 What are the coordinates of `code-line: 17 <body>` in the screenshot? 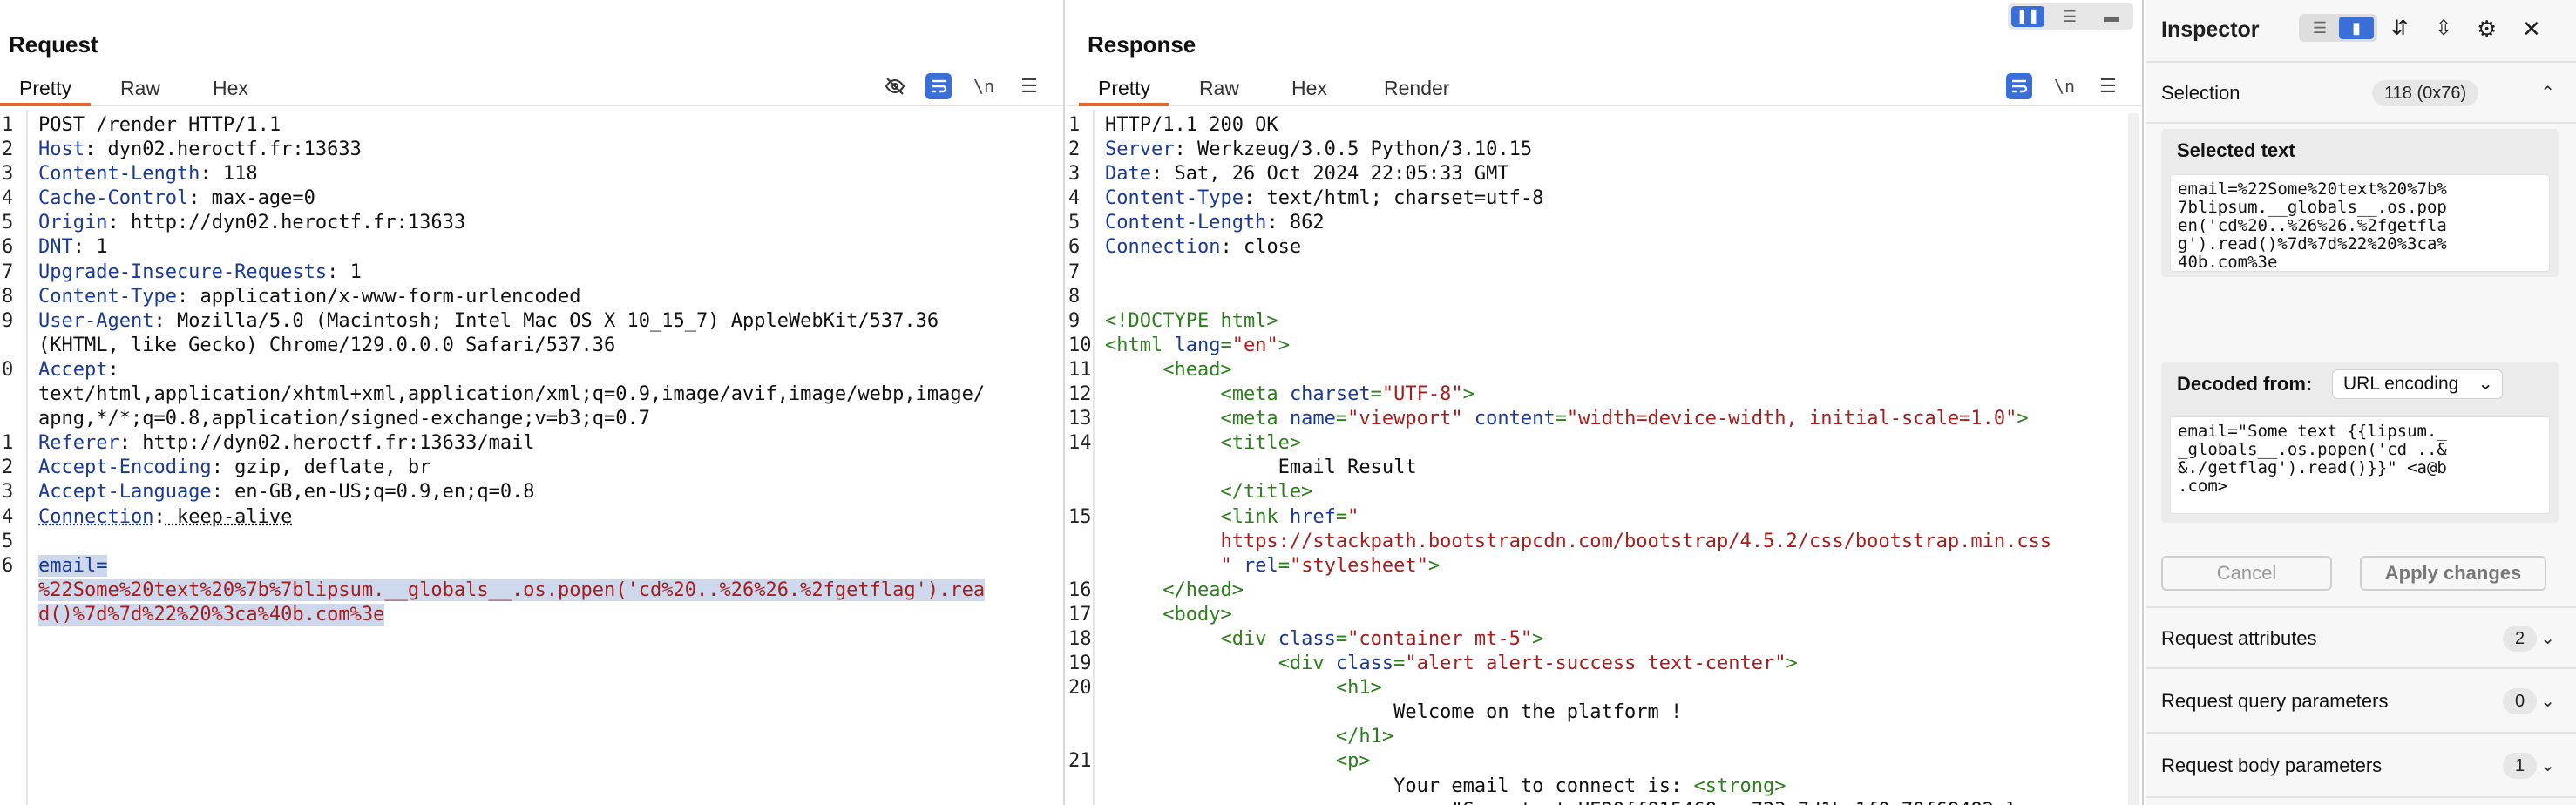 It's located at (1597, 615).